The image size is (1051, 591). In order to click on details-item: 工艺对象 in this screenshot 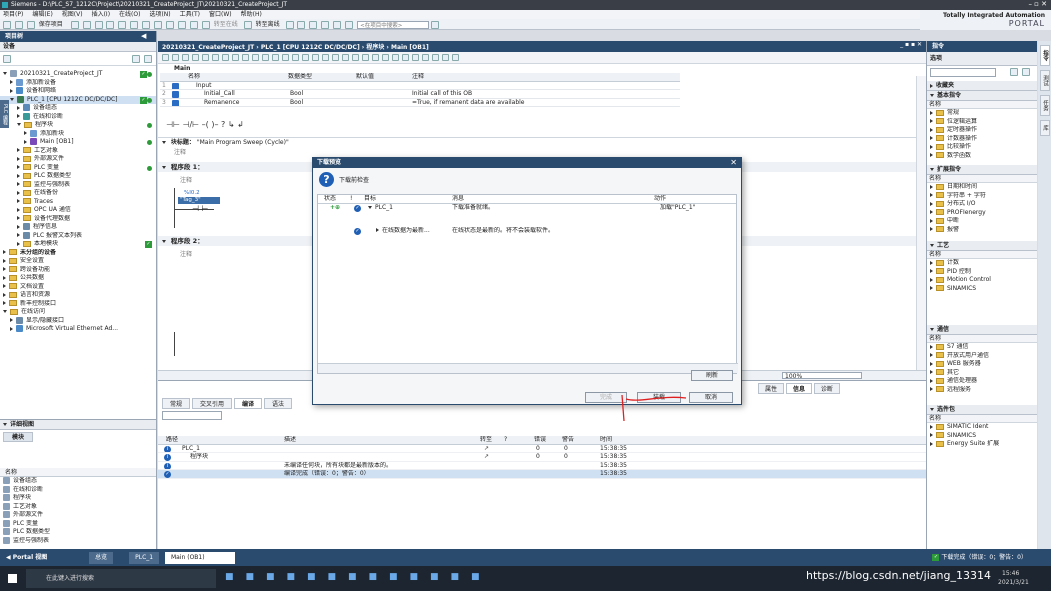, I will do `click(78, 507)`.